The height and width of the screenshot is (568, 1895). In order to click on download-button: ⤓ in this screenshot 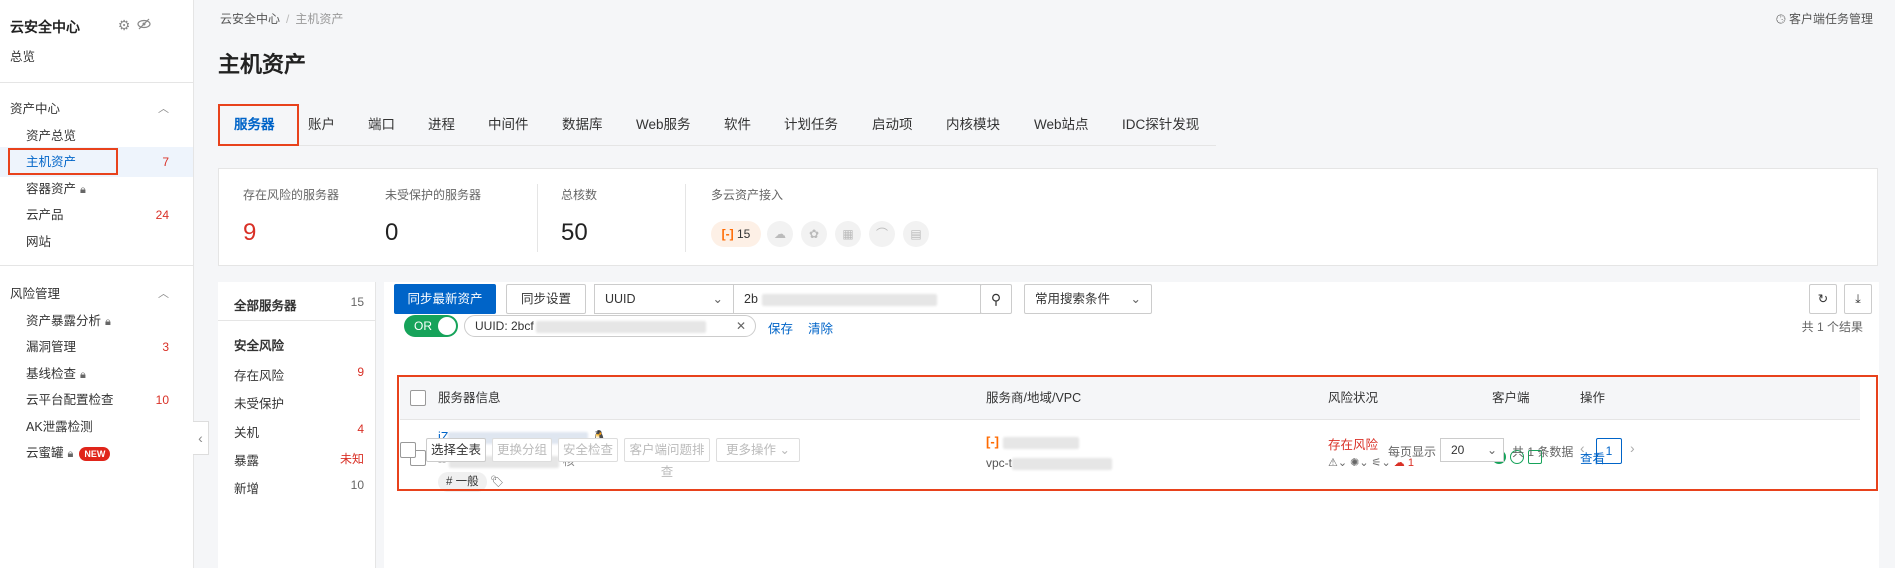, I will do `click(1858, 299)`.